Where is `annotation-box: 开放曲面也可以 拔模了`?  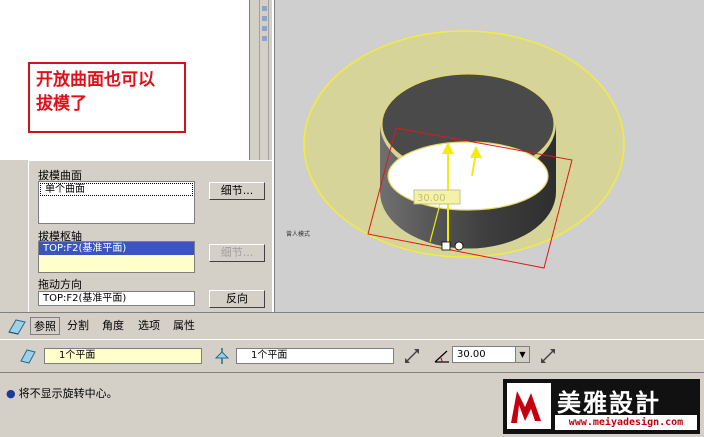 annotation-box: 开放曲面也可以 拔模了 is located at coordinates (107, 97).